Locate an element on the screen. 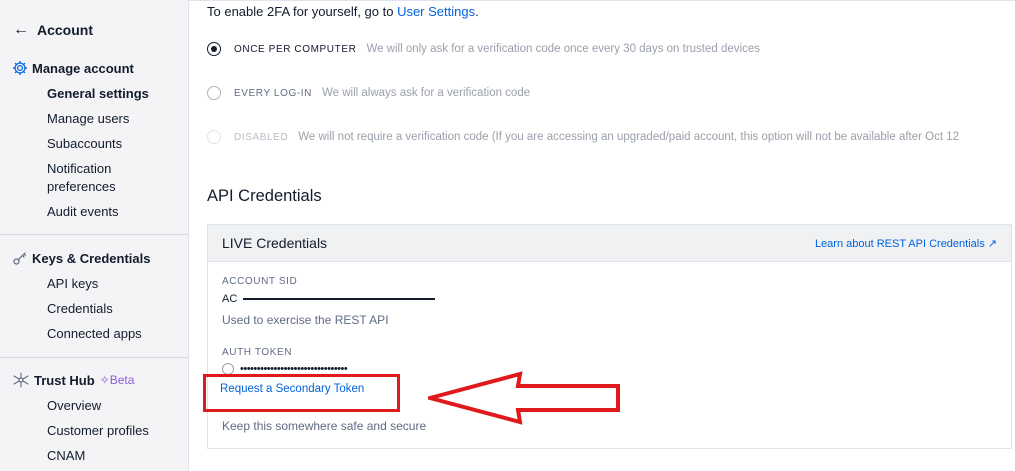 The width and height of the screenshot is (1015, 471). beta-label: Beta is located at coordinates (122, 380).